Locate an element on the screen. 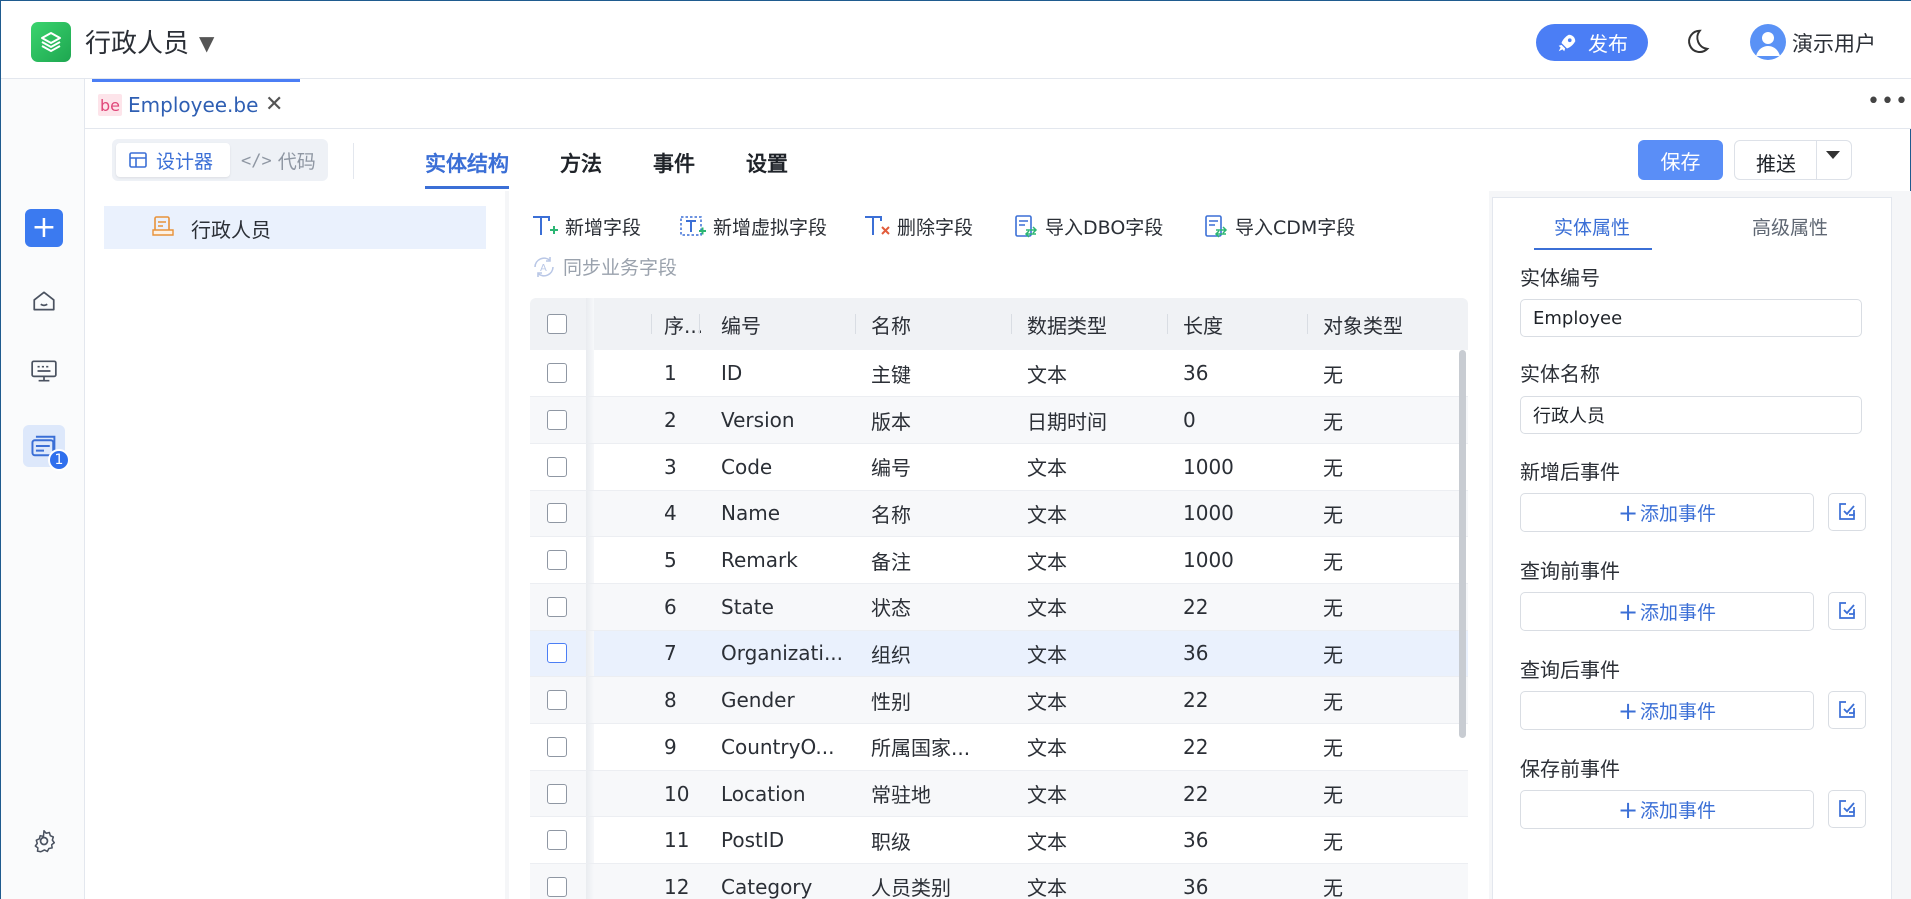  cell-name: 版本 is located at coordinates (891, 421).